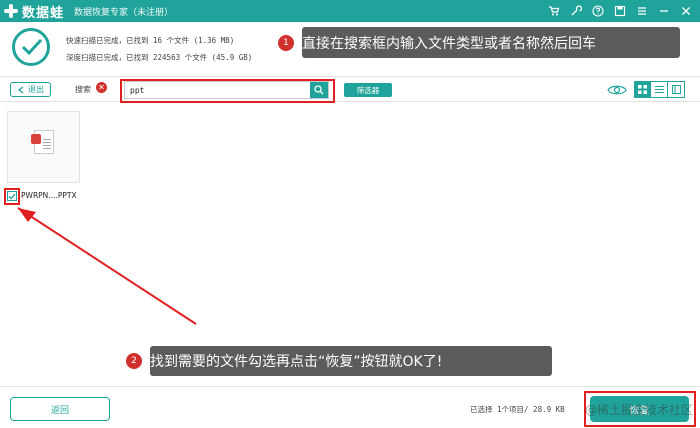  Describe the element at coordinates (12, 196) in the screenshot. I see `checkbox-highlight-box` at that location.